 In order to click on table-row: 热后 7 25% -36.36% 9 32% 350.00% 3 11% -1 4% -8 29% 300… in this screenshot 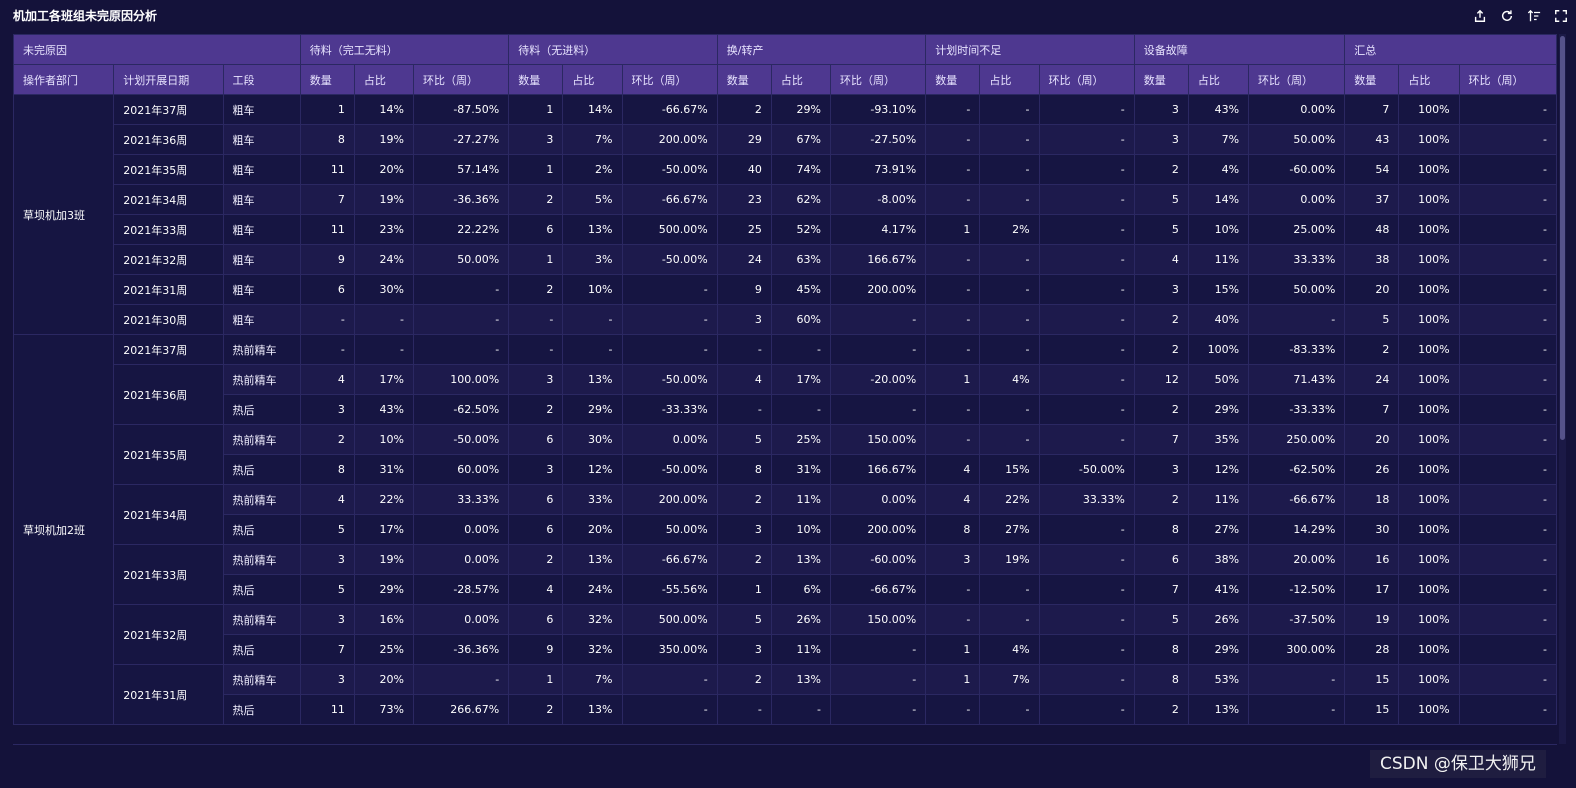, I will do `click(785, 649)`.